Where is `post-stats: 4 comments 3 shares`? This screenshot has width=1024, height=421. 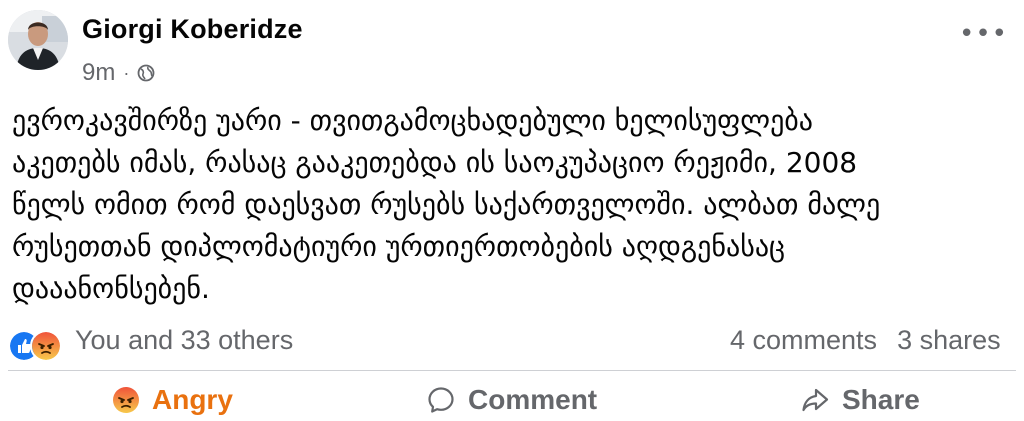
post-stats: 4 comments 3 shares is located at coordinates (875, 340).